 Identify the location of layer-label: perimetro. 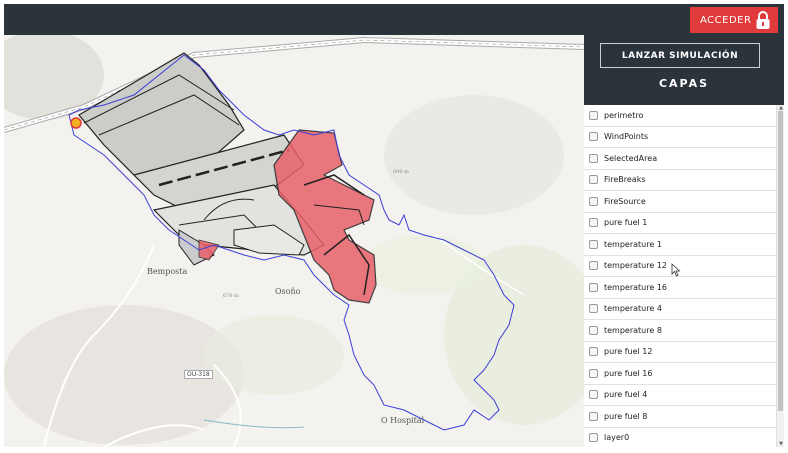
(624, 115).